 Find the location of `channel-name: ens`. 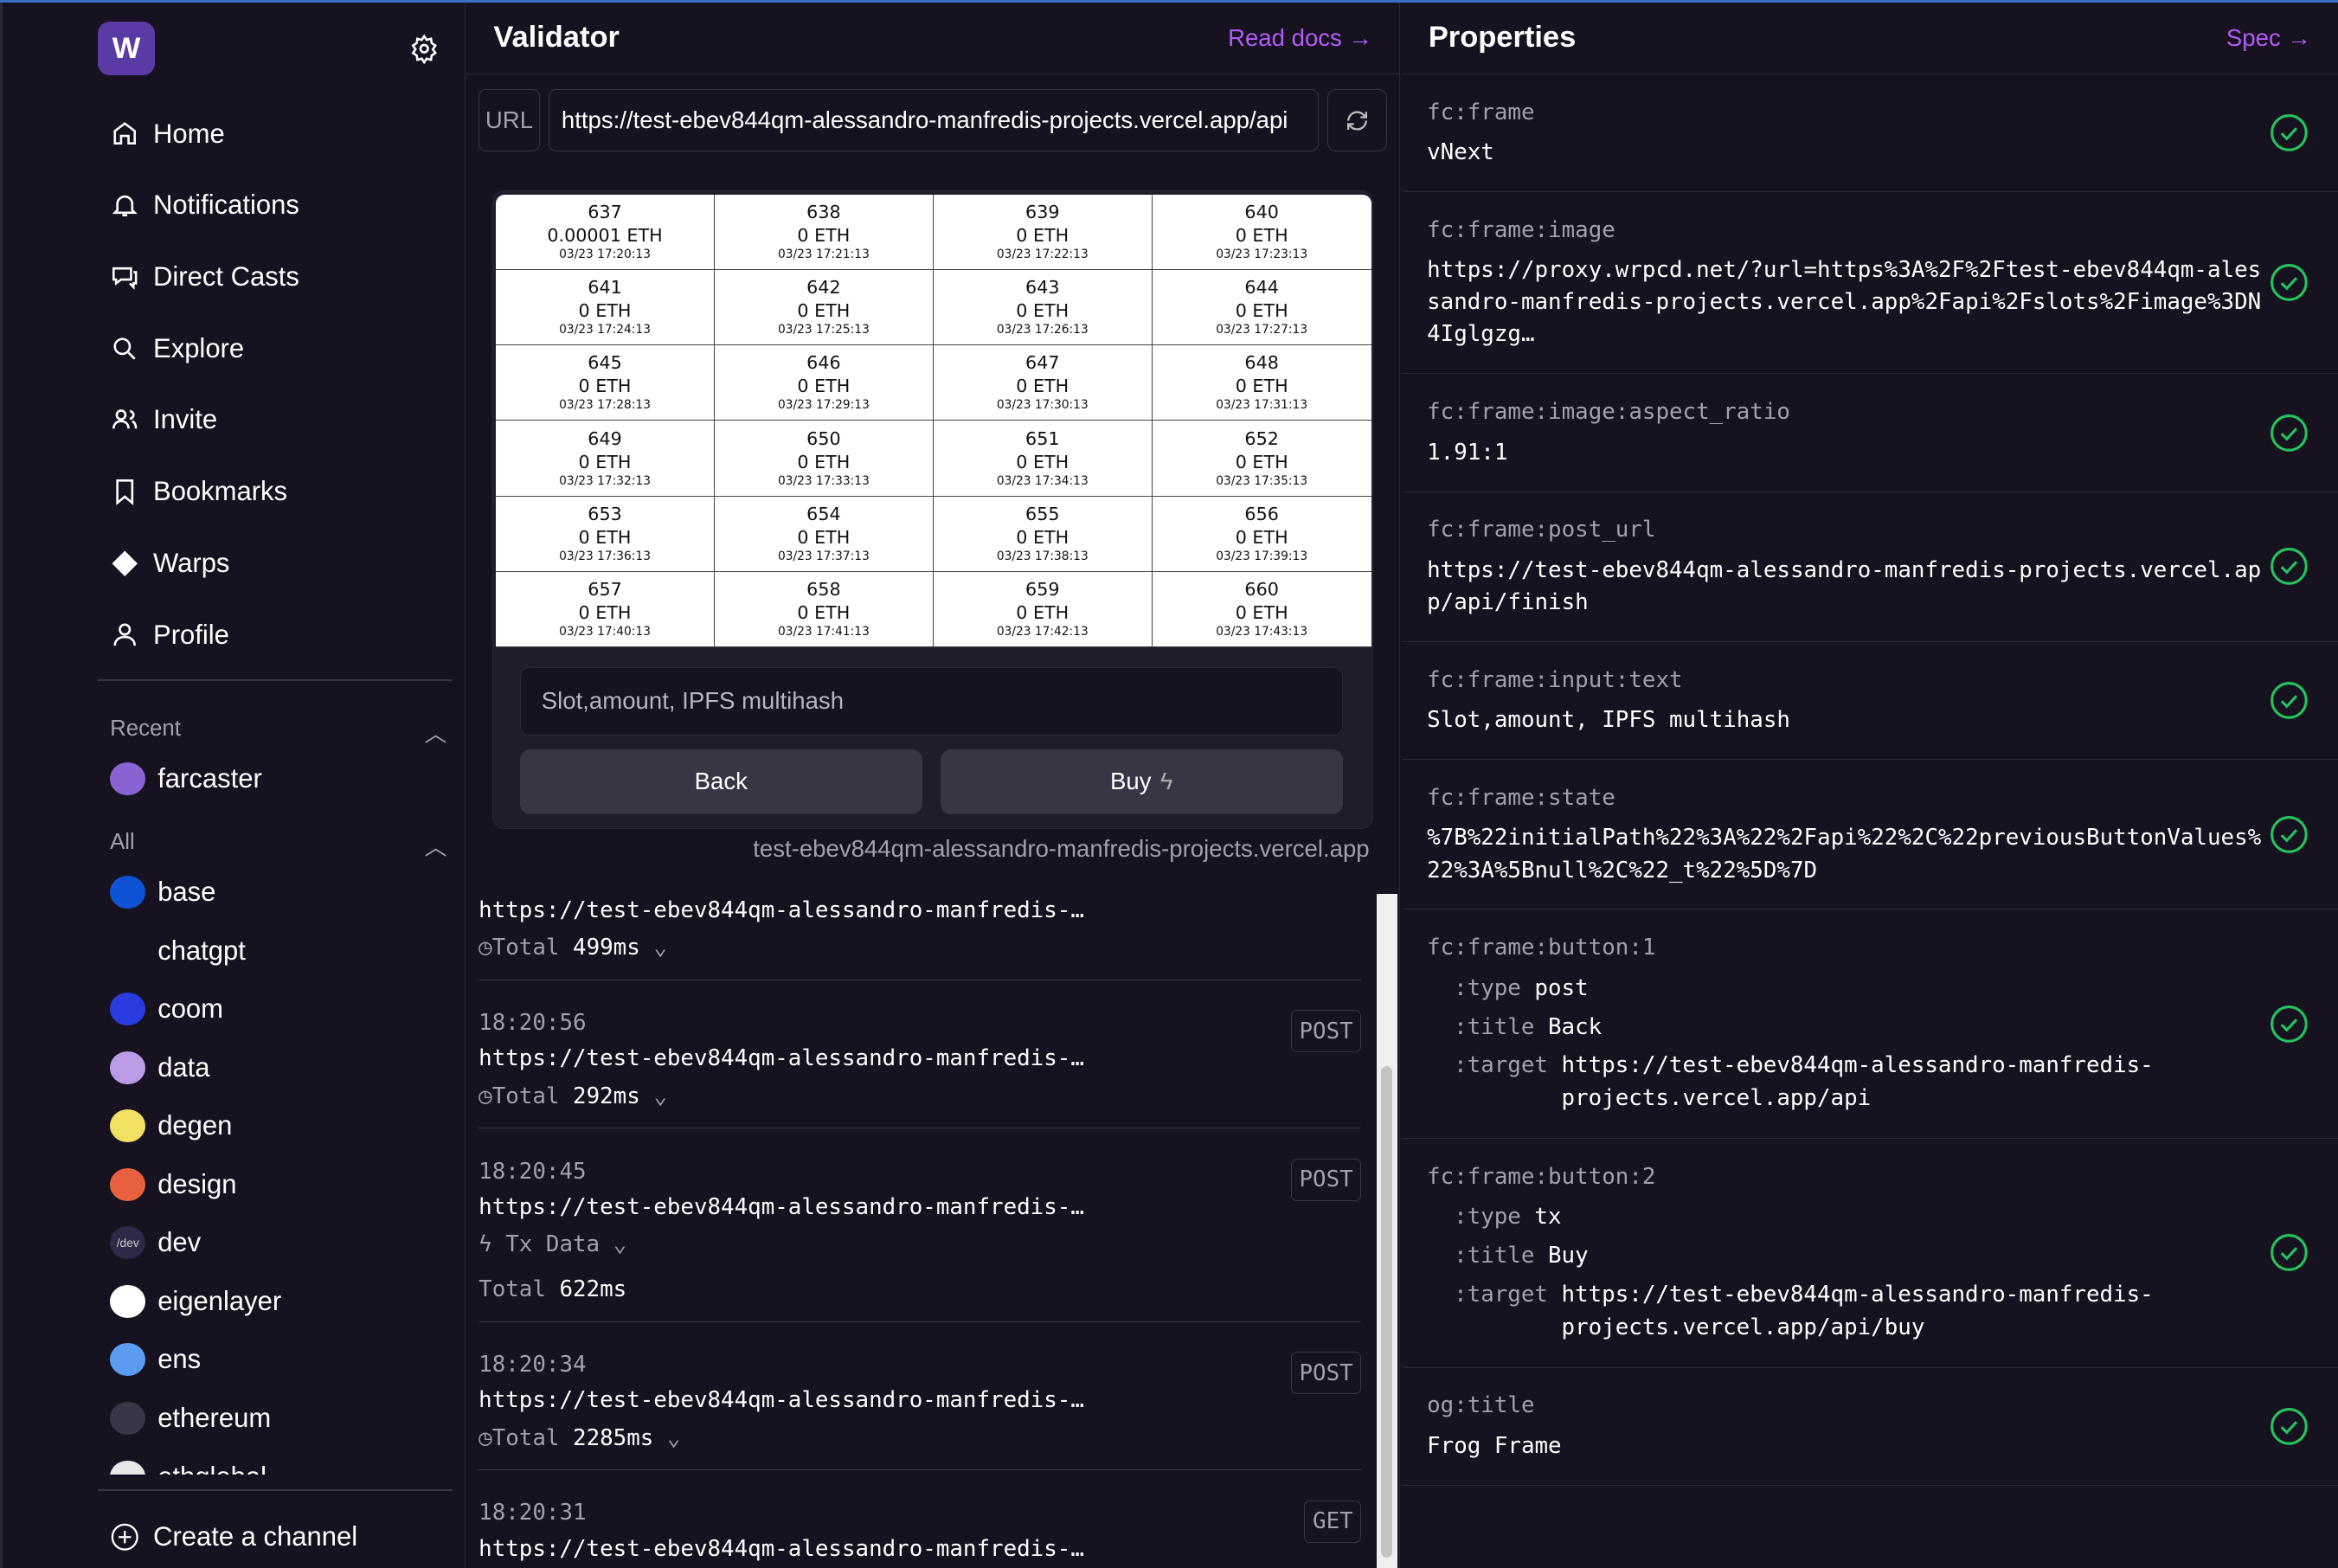

channel-name: ens is located at coordinates (179, 1359).